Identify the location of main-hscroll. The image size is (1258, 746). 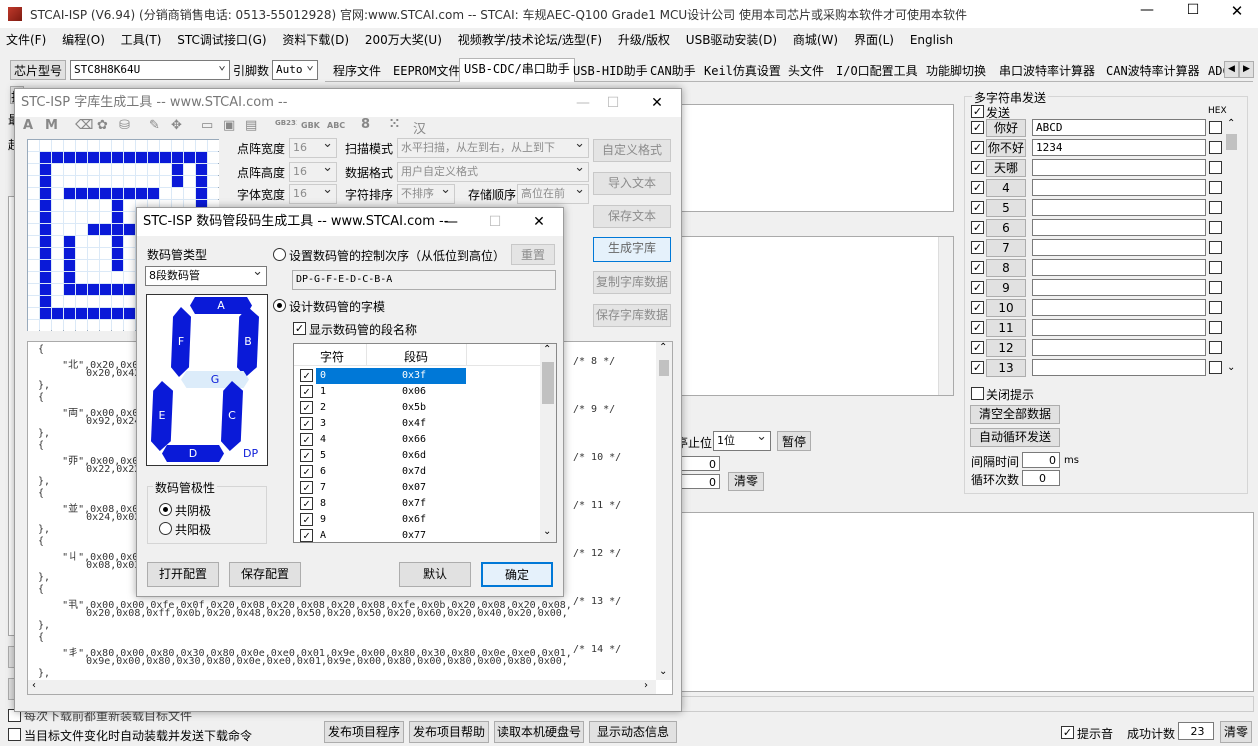
(965, 704).